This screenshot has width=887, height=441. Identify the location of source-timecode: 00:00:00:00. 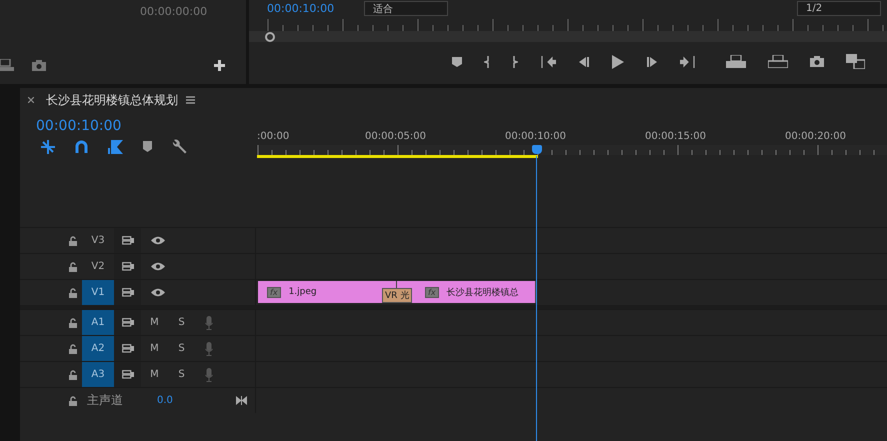
(174, 11).